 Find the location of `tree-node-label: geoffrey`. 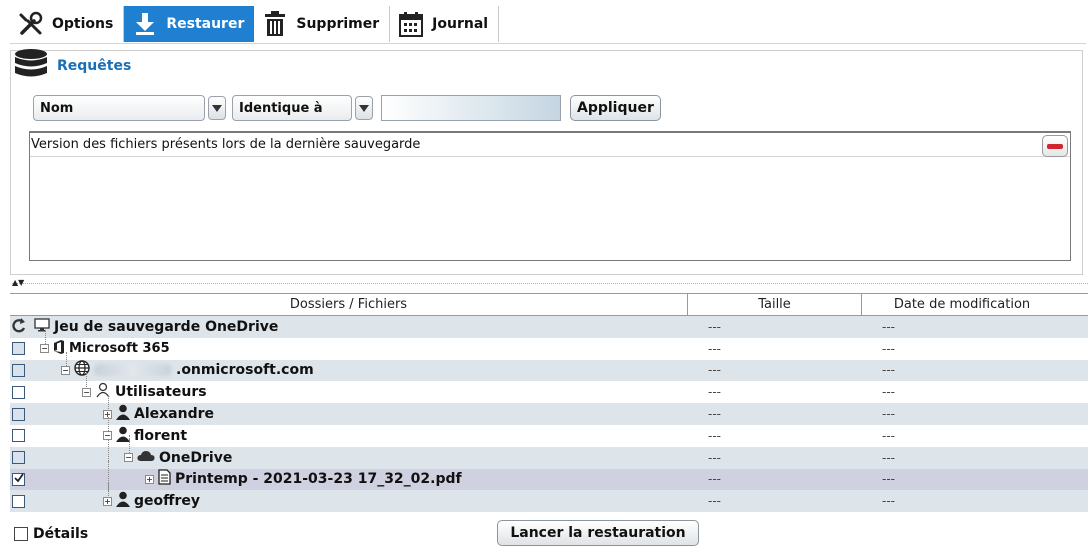

tree-node-label: geoffrey is located at coordinates (167, 501).